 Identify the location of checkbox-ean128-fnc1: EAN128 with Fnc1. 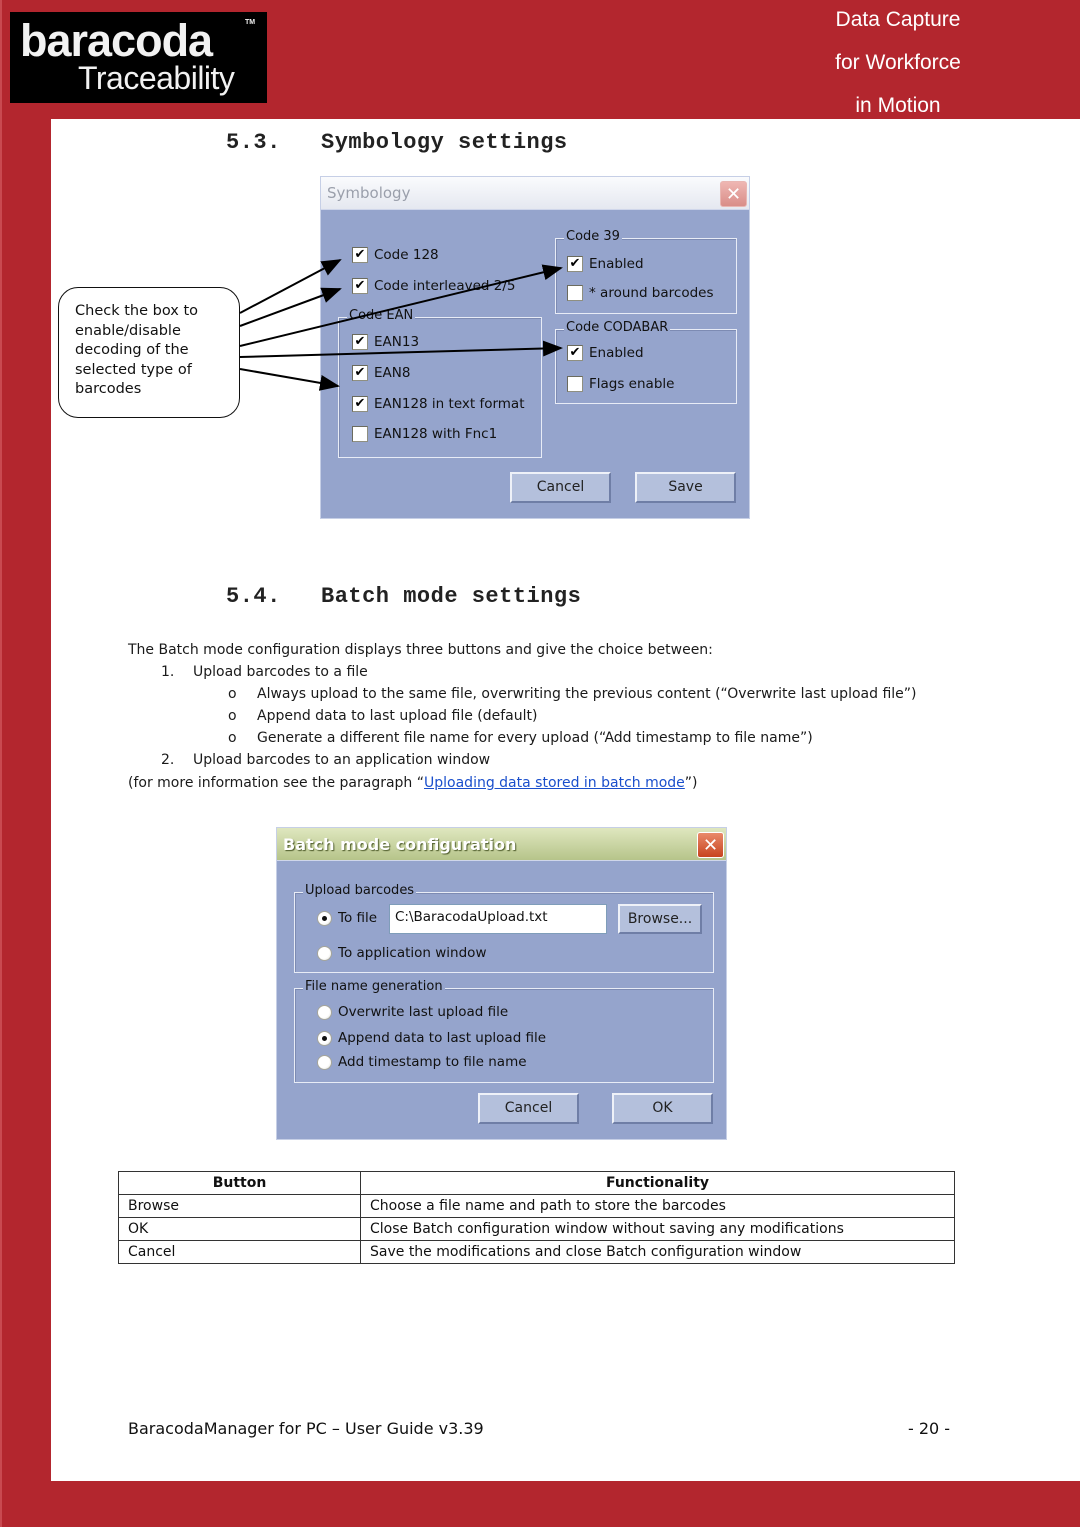
(424, 434).